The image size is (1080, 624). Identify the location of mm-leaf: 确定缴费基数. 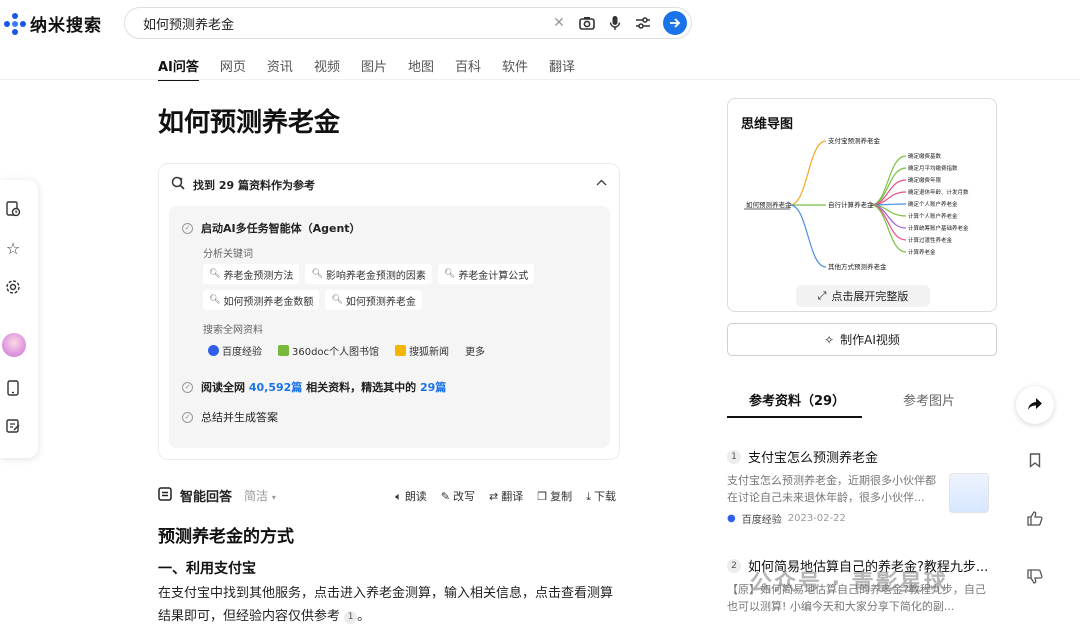
(925, 156).